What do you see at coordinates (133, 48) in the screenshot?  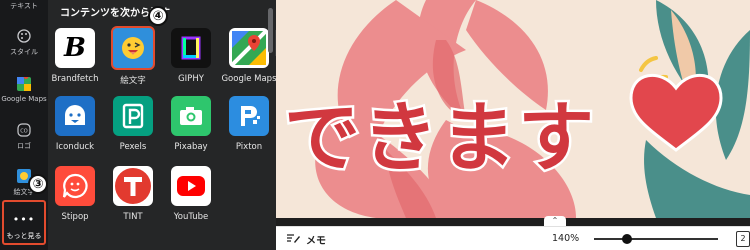 I see `emoji-app-icon` at bounding box center [133, 48].